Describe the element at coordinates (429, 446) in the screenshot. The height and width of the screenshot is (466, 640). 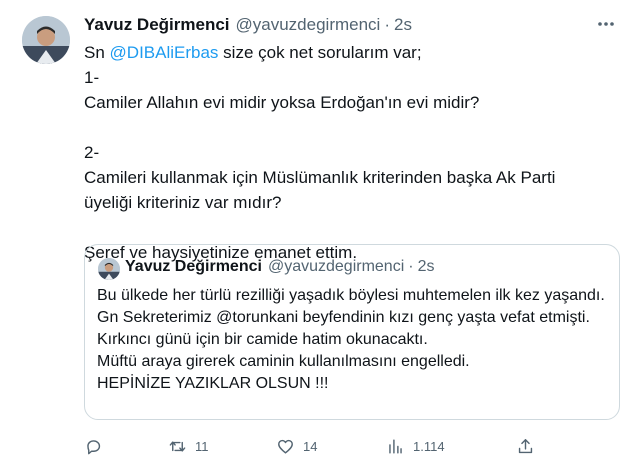
I see `views-count: 1.114` at that location.